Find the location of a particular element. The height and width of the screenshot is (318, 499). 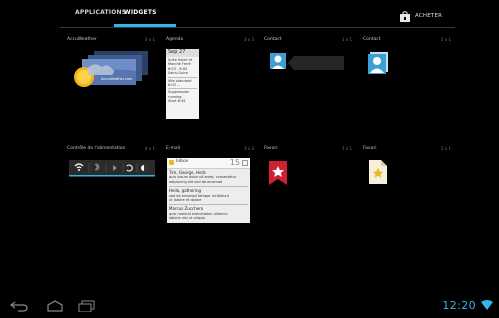

widget-favori-2: Favori 1 x 1 is located at coordinates (407, 168).